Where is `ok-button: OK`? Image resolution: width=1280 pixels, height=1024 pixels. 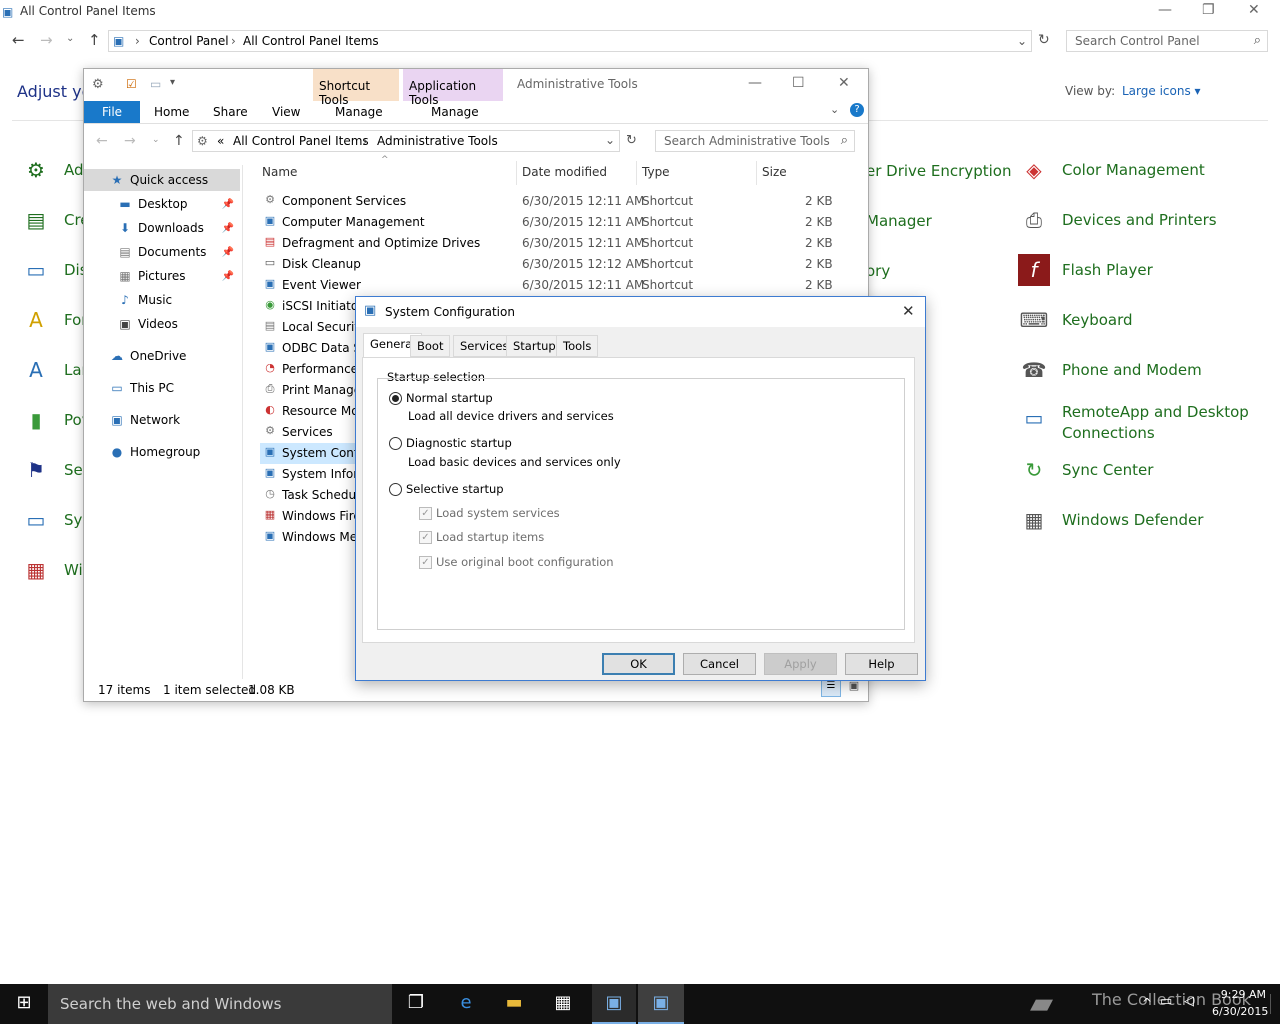 ok-button: OK is located at coordinates (638, 664).